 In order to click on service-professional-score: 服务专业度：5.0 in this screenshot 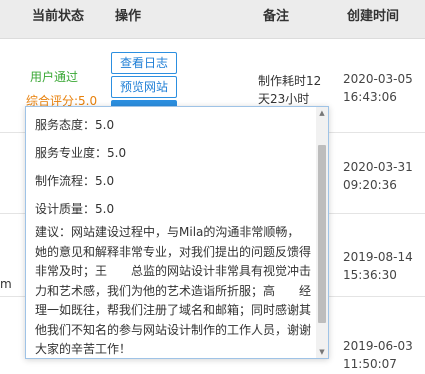, I will do `click(81, 153)`.